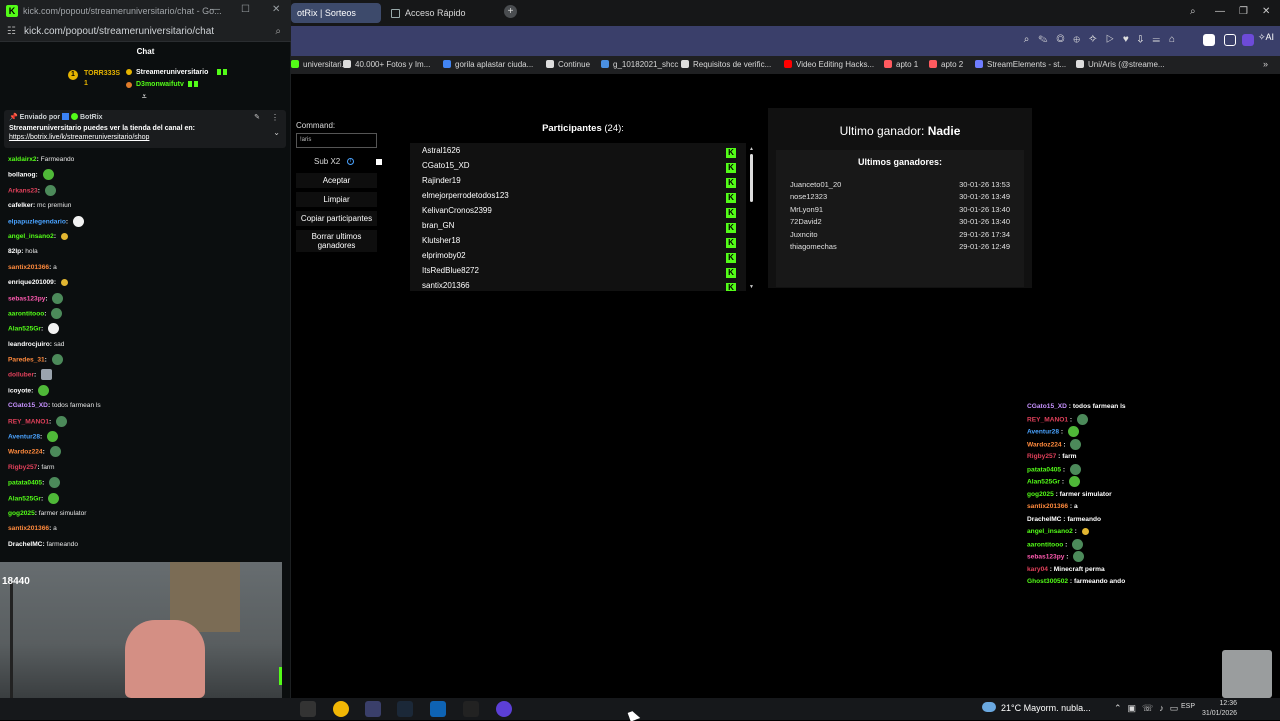 The image size is (1280, 721). I want to click on tab-acceso-rapido: Acceso Rápido, so click(440, 13).